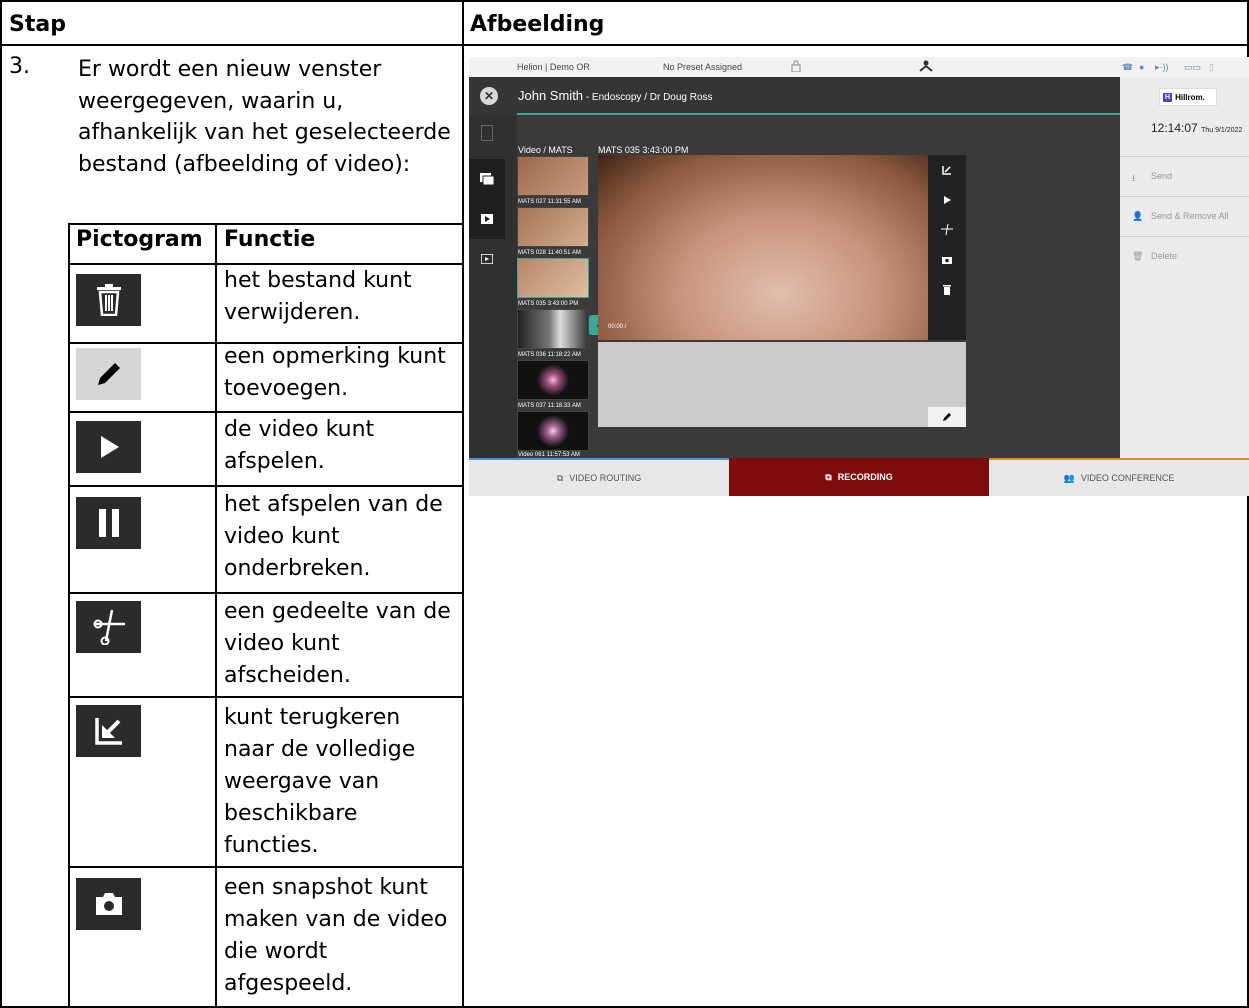  What do you see at coordinates (794, 96) in the screenshot?
I see `title-bar: ✕ John Smith - Endoscopy / Dr Doug Ross` at bounding box center [794, 96].